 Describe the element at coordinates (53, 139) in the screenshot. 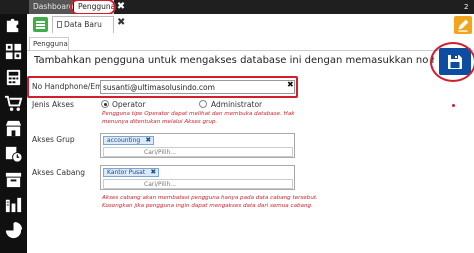

I see `group-access-label: Akses Grup` at that location.